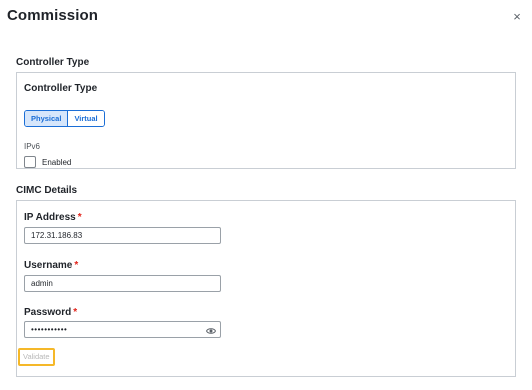  What do you see at coordinates (86, 118) in the screenshot?
I see `virtual-option: Virtual` at bounding box center [86, 118].